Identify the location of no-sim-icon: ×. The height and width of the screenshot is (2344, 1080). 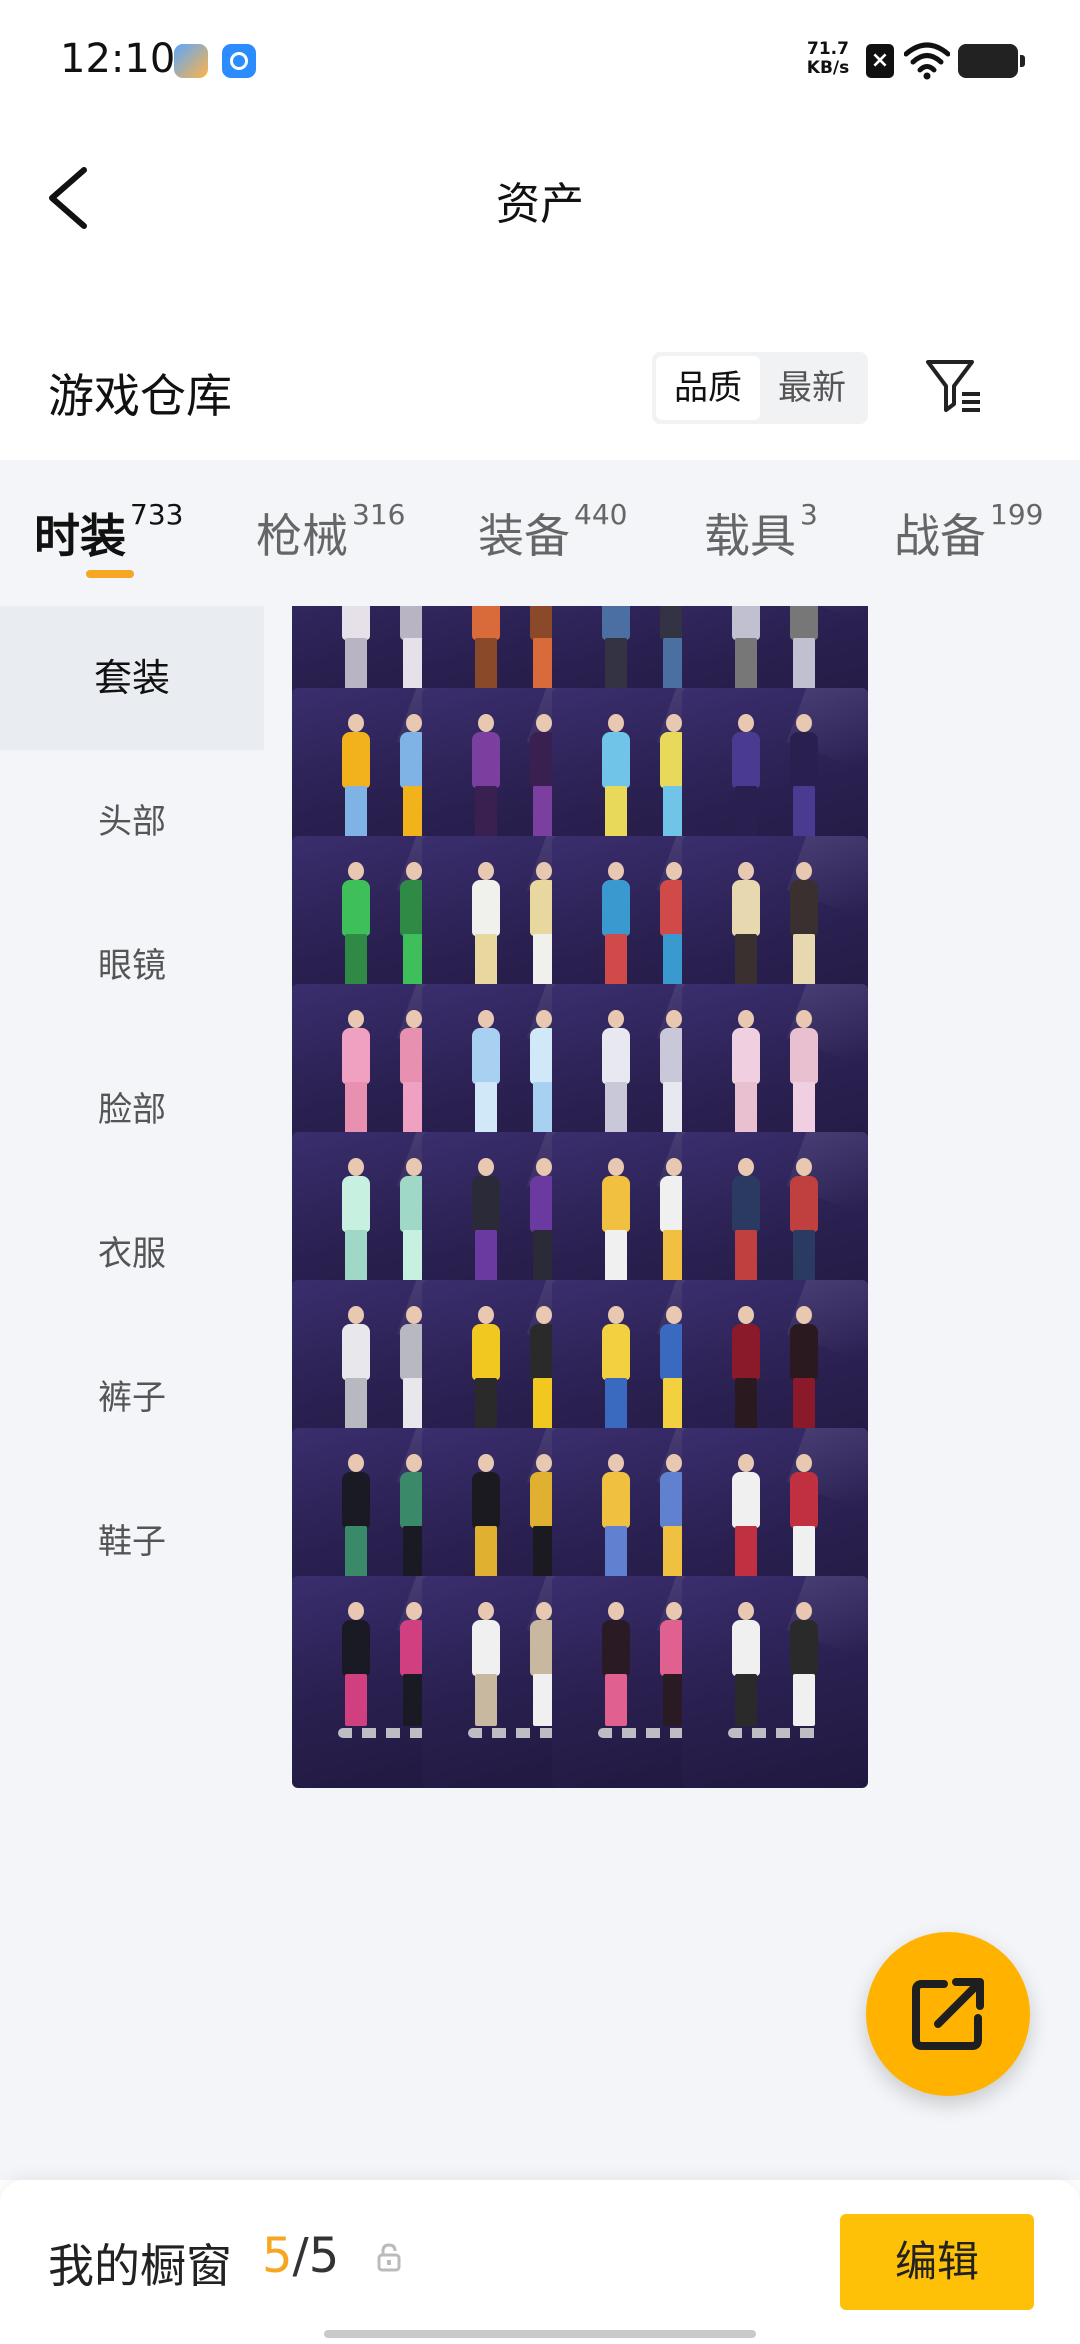
(880, 61).